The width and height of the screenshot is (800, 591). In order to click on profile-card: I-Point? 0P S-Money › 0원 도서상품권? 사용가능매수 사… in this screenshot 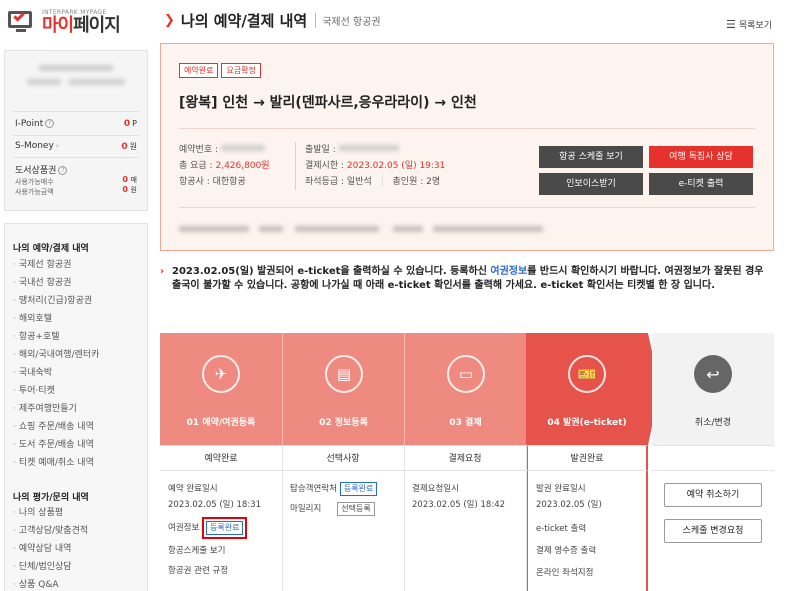, I will do `click(76, 130)`.